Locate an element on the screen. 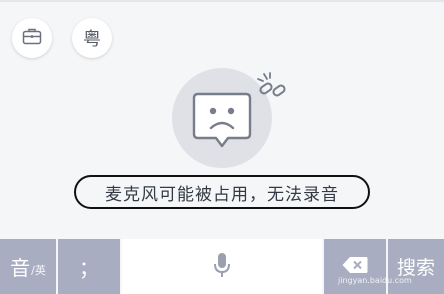 The image size is (444, 294). briefcase-icon is located at coordinates (32, 38).